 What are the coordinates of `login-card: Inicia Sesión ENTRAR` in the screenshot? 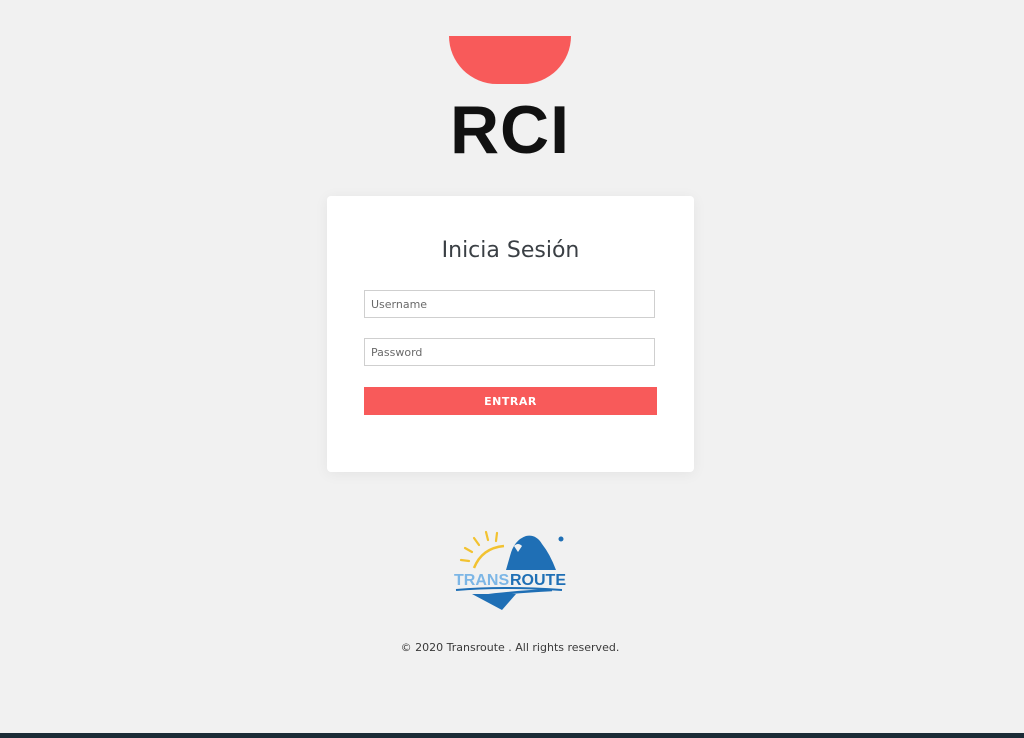 It's located at (510, 334).